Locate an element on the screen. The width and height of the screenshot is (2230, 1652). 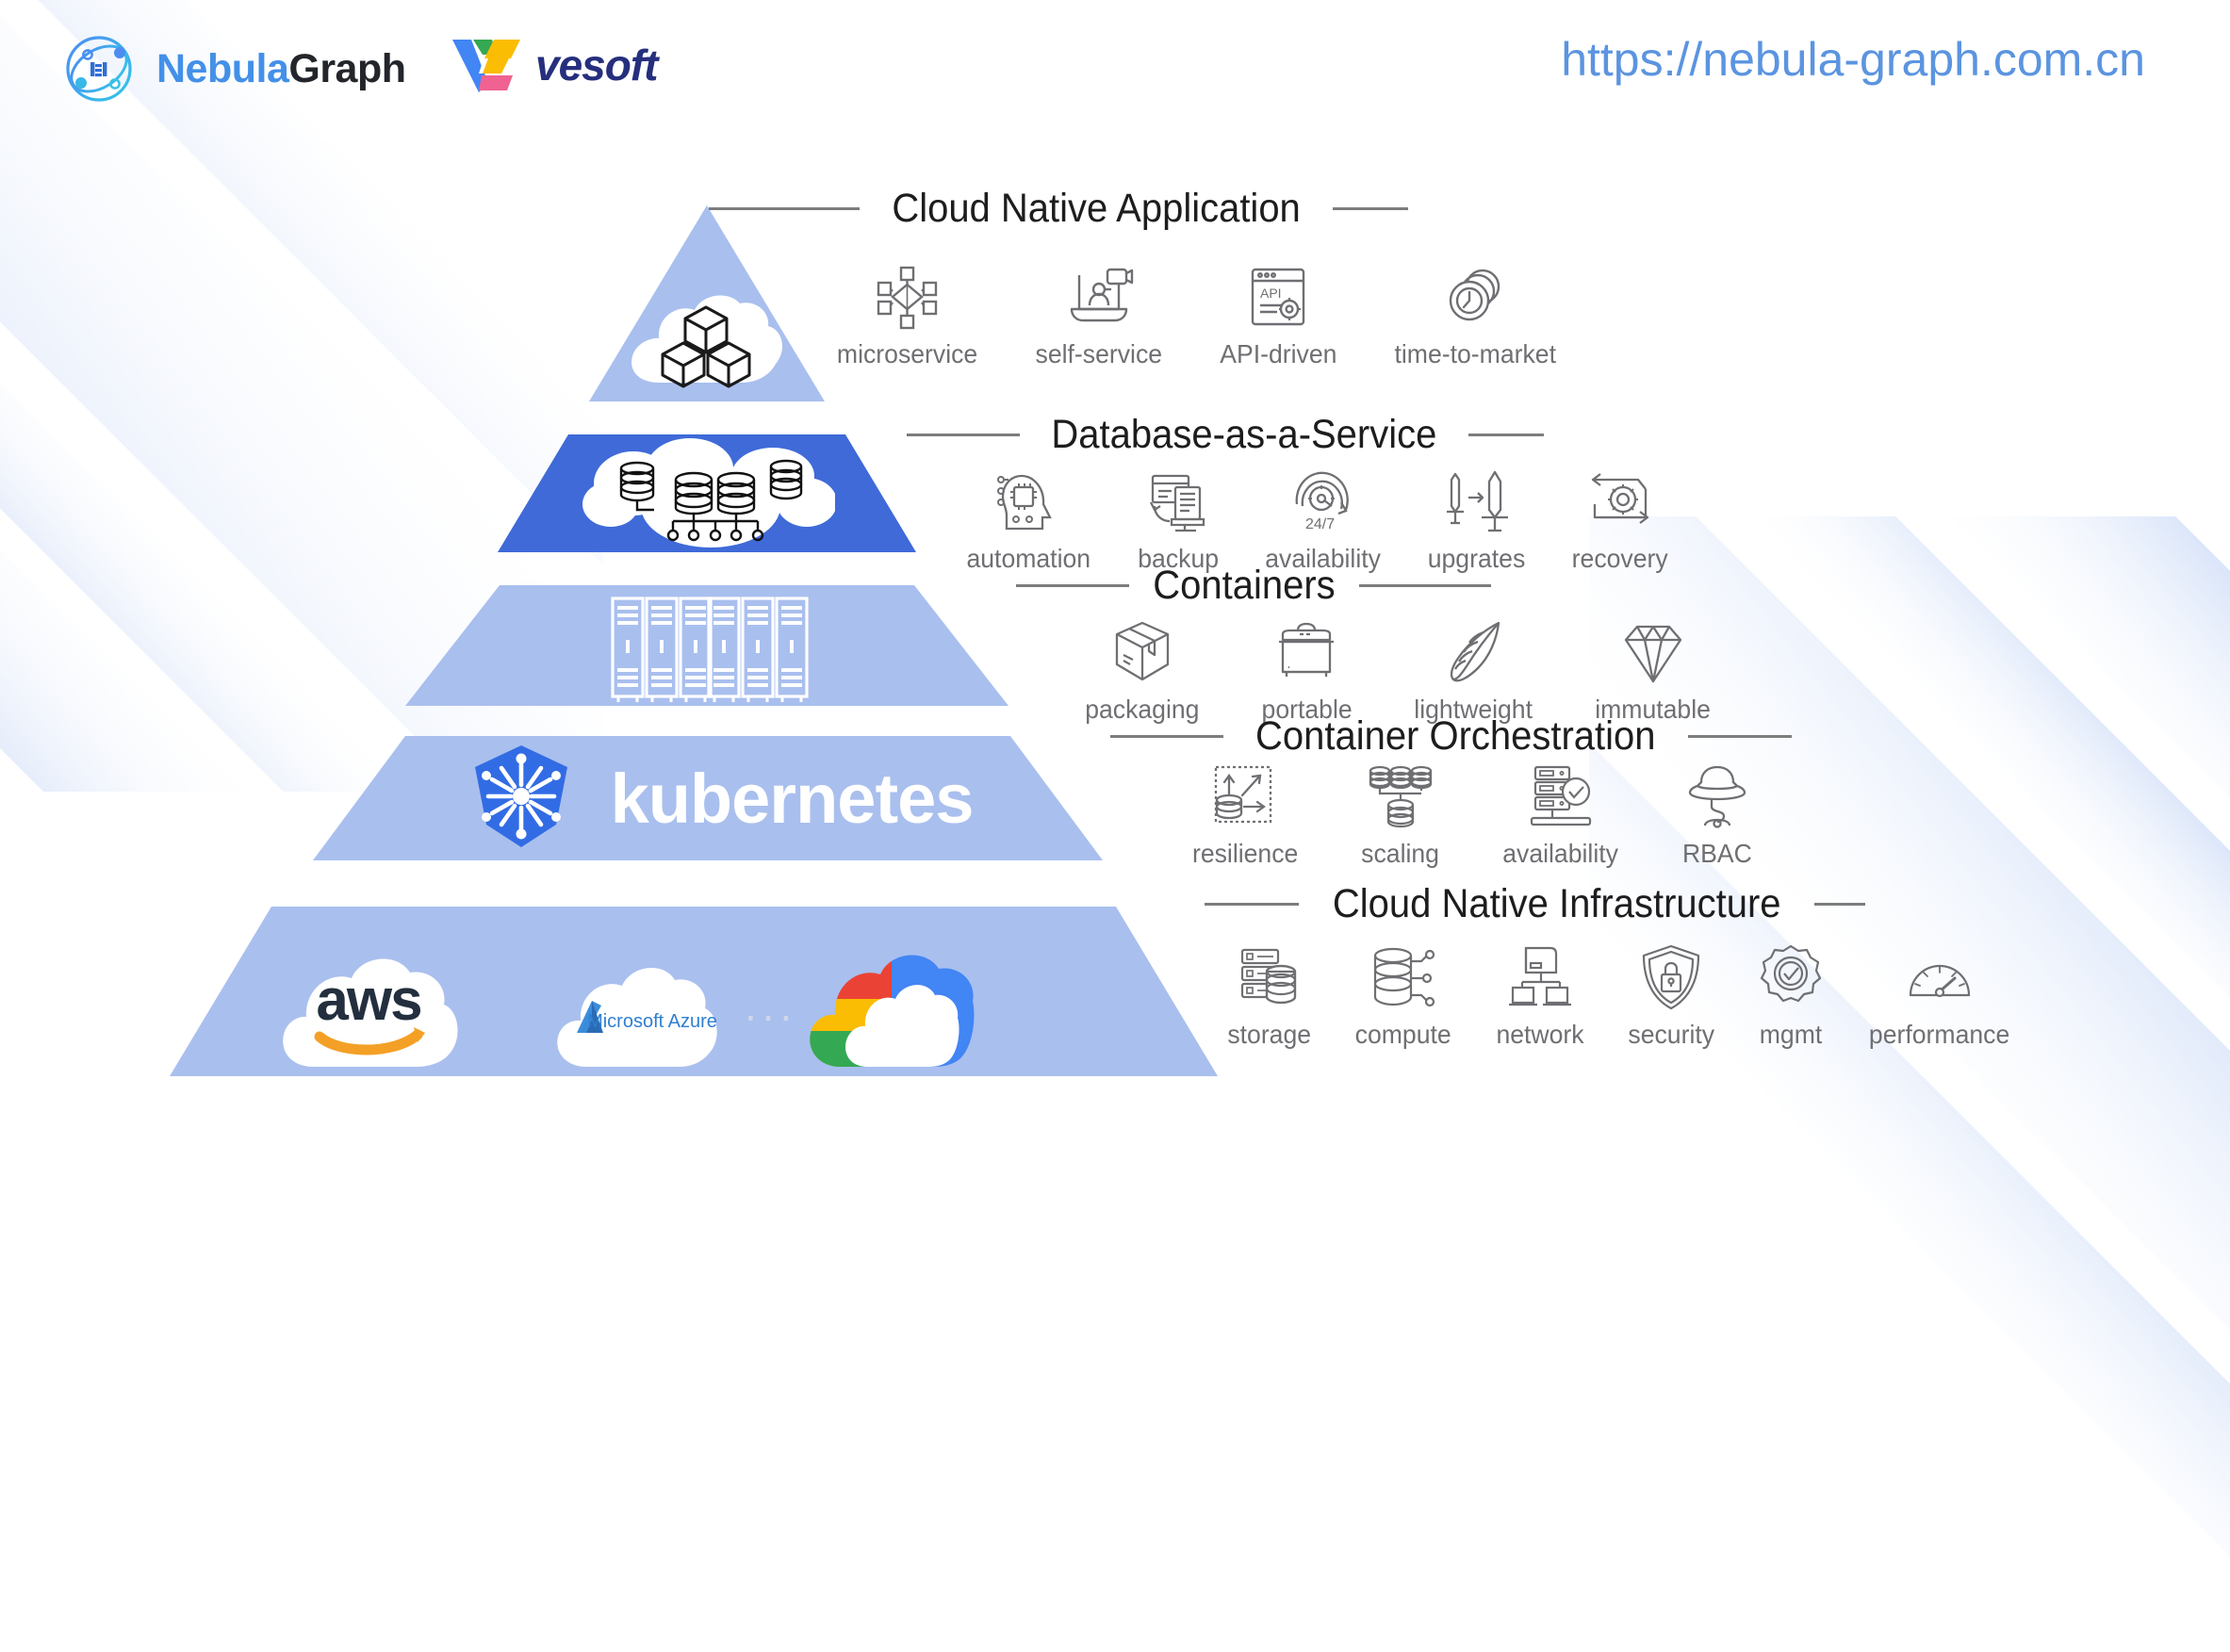
compute-cylinder-icon is located at coordinates (1403, 977).